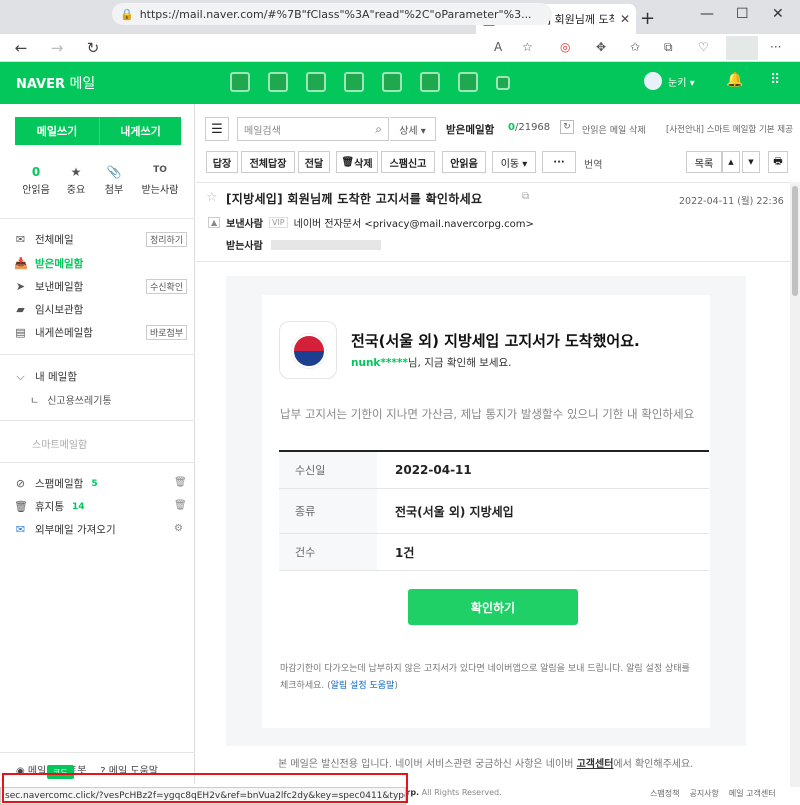 The width and height of the screenshot is (800, 805). What do you see at coordinates (751, 162) in the screenshot?
I see `next-mail-button: ▼` at bounding box center [751, 162].